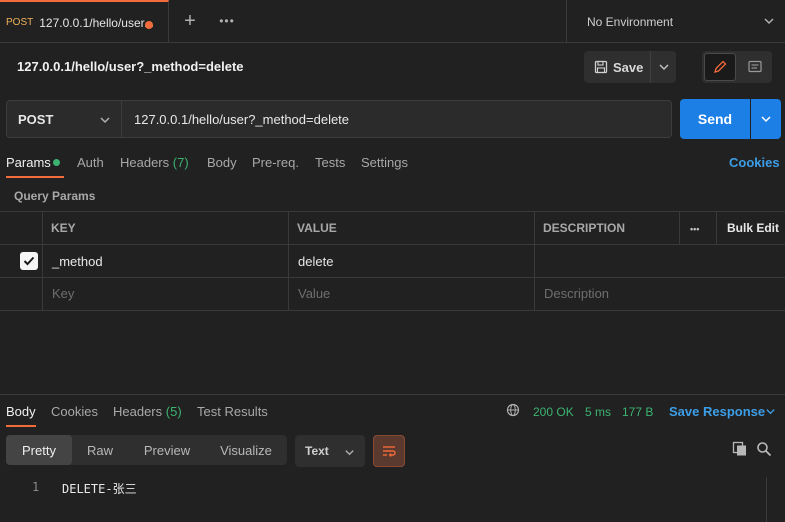 The height and width of the screenshot is (522, 785). I want to click on param-enabled-checkbox, so click(29, 261).